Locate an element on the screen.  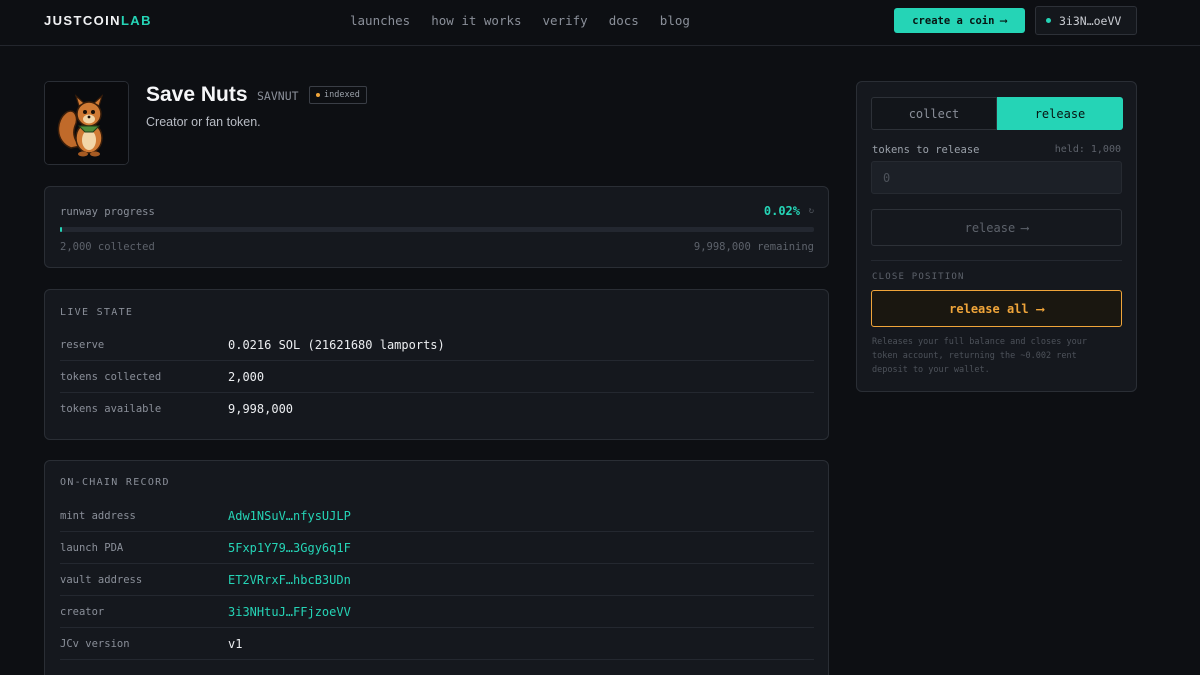
refresh-icon: ↻ is located at coordinates (811, 211).